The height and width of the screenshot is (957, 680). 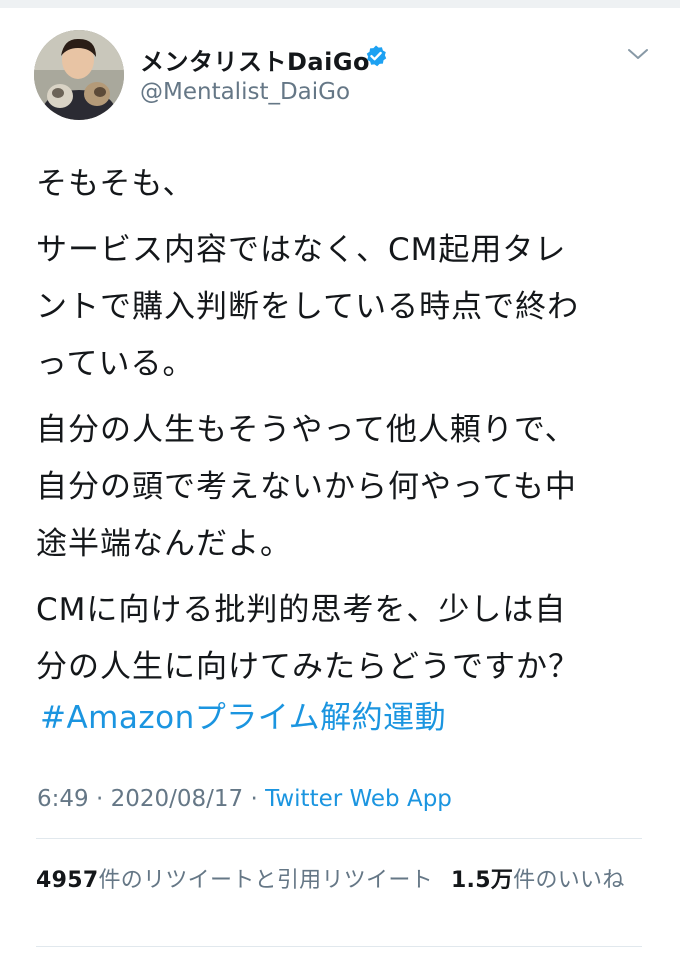 I want to click on retweets-label: 件のリツイートと引用リツイート, so click(x=265, y=880).